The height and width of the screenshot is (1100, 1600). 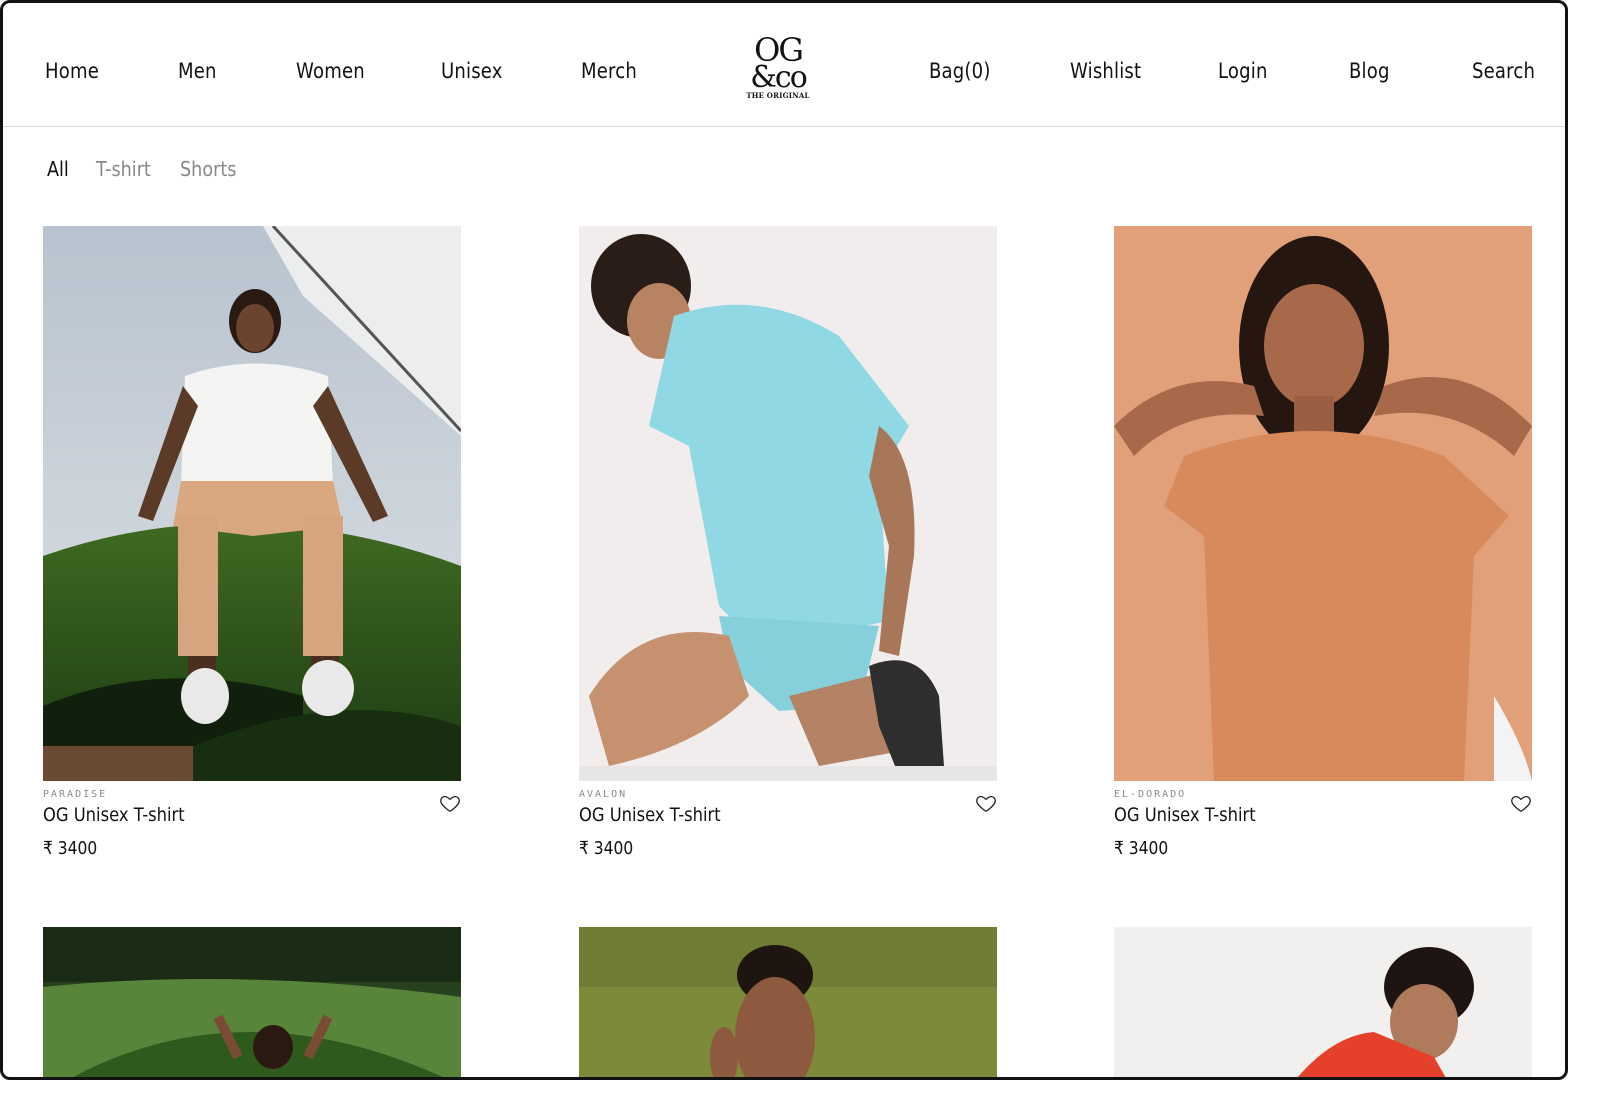 I want to click on nav-merch: Merch, so click(x=609, y=71).